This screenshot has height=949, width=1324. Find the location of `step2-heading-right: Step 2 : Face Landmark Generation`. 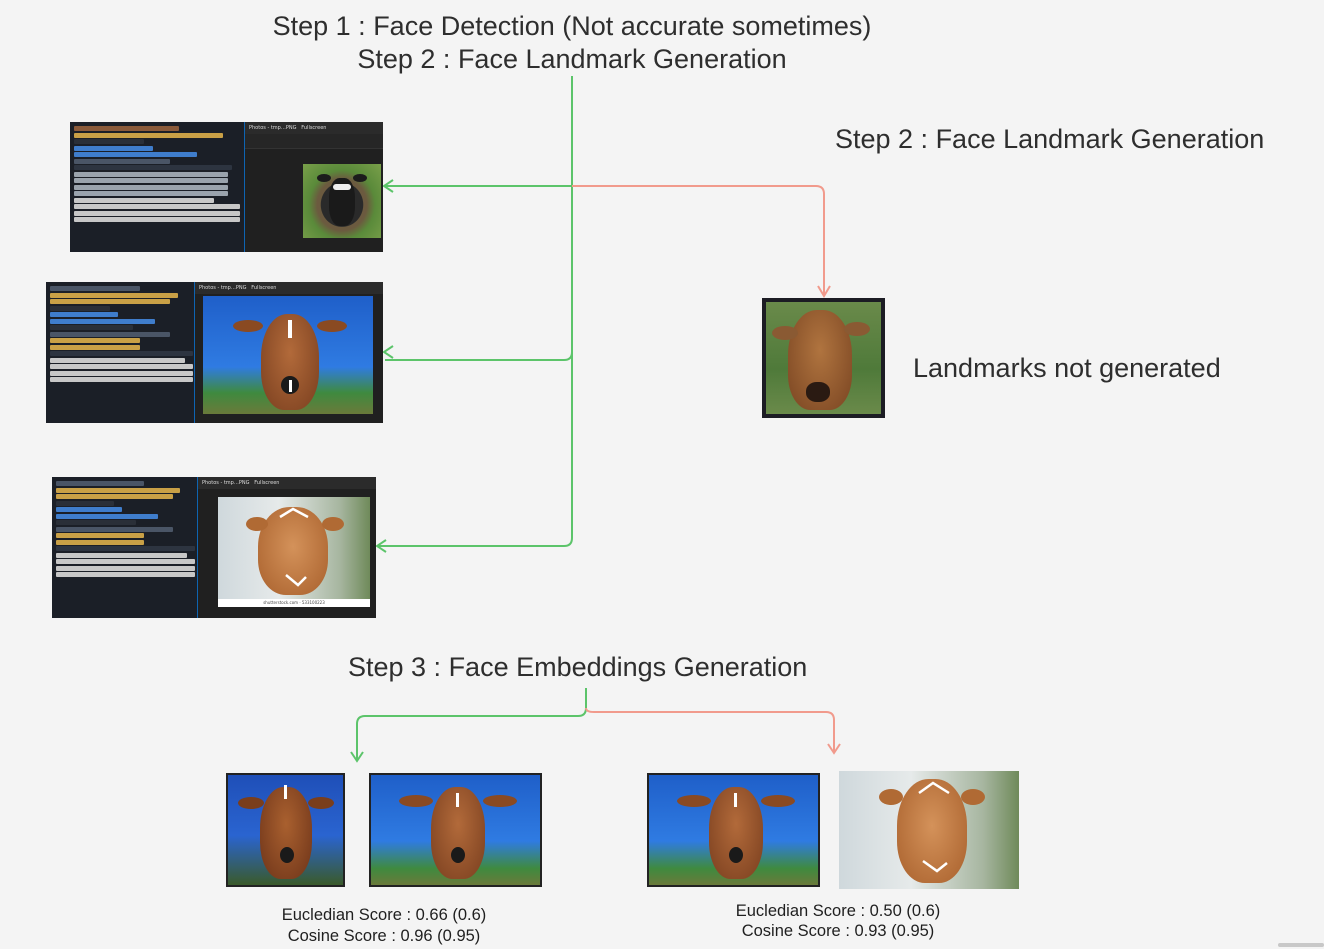

step2-heading-right: Step 2 : Face Landmark Generation is located at coordinates (1050, 139).